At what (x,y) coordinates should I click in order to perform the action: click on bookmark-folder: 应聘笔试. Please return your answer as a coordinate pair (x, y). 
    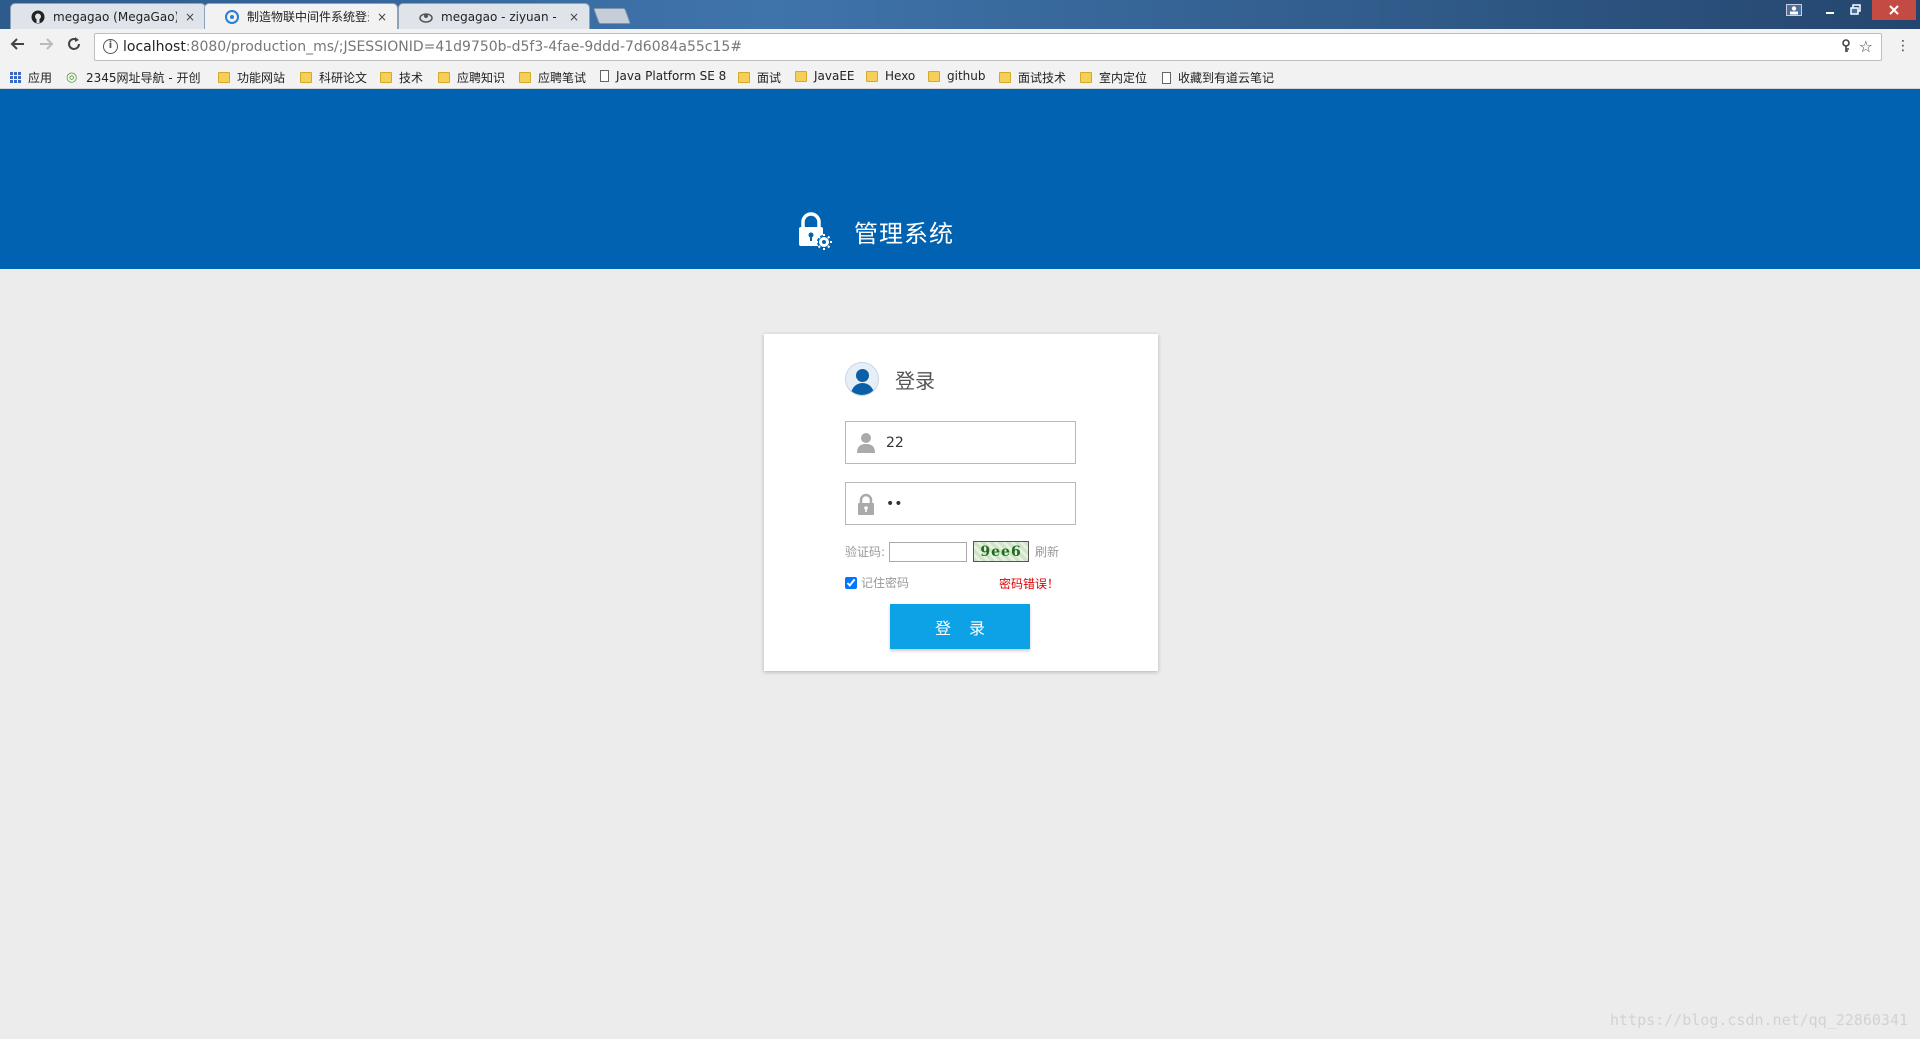
    Looking at the image, I should click on (552, 77).